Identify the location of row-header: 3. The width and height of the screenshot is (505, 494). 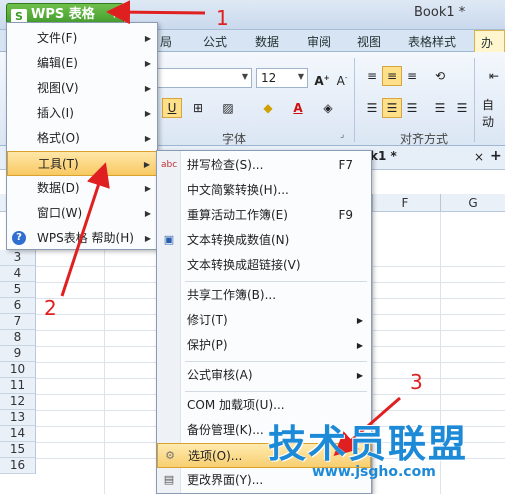
(18, 258).